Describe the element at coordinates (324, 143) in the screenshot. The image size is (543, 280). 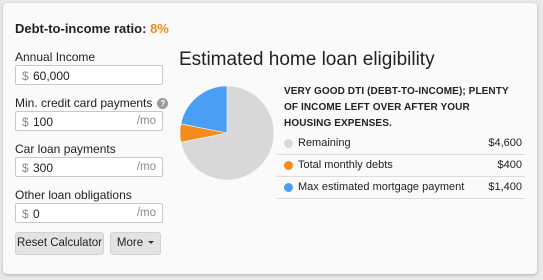
I see `legend-label: Remaining` at that location.